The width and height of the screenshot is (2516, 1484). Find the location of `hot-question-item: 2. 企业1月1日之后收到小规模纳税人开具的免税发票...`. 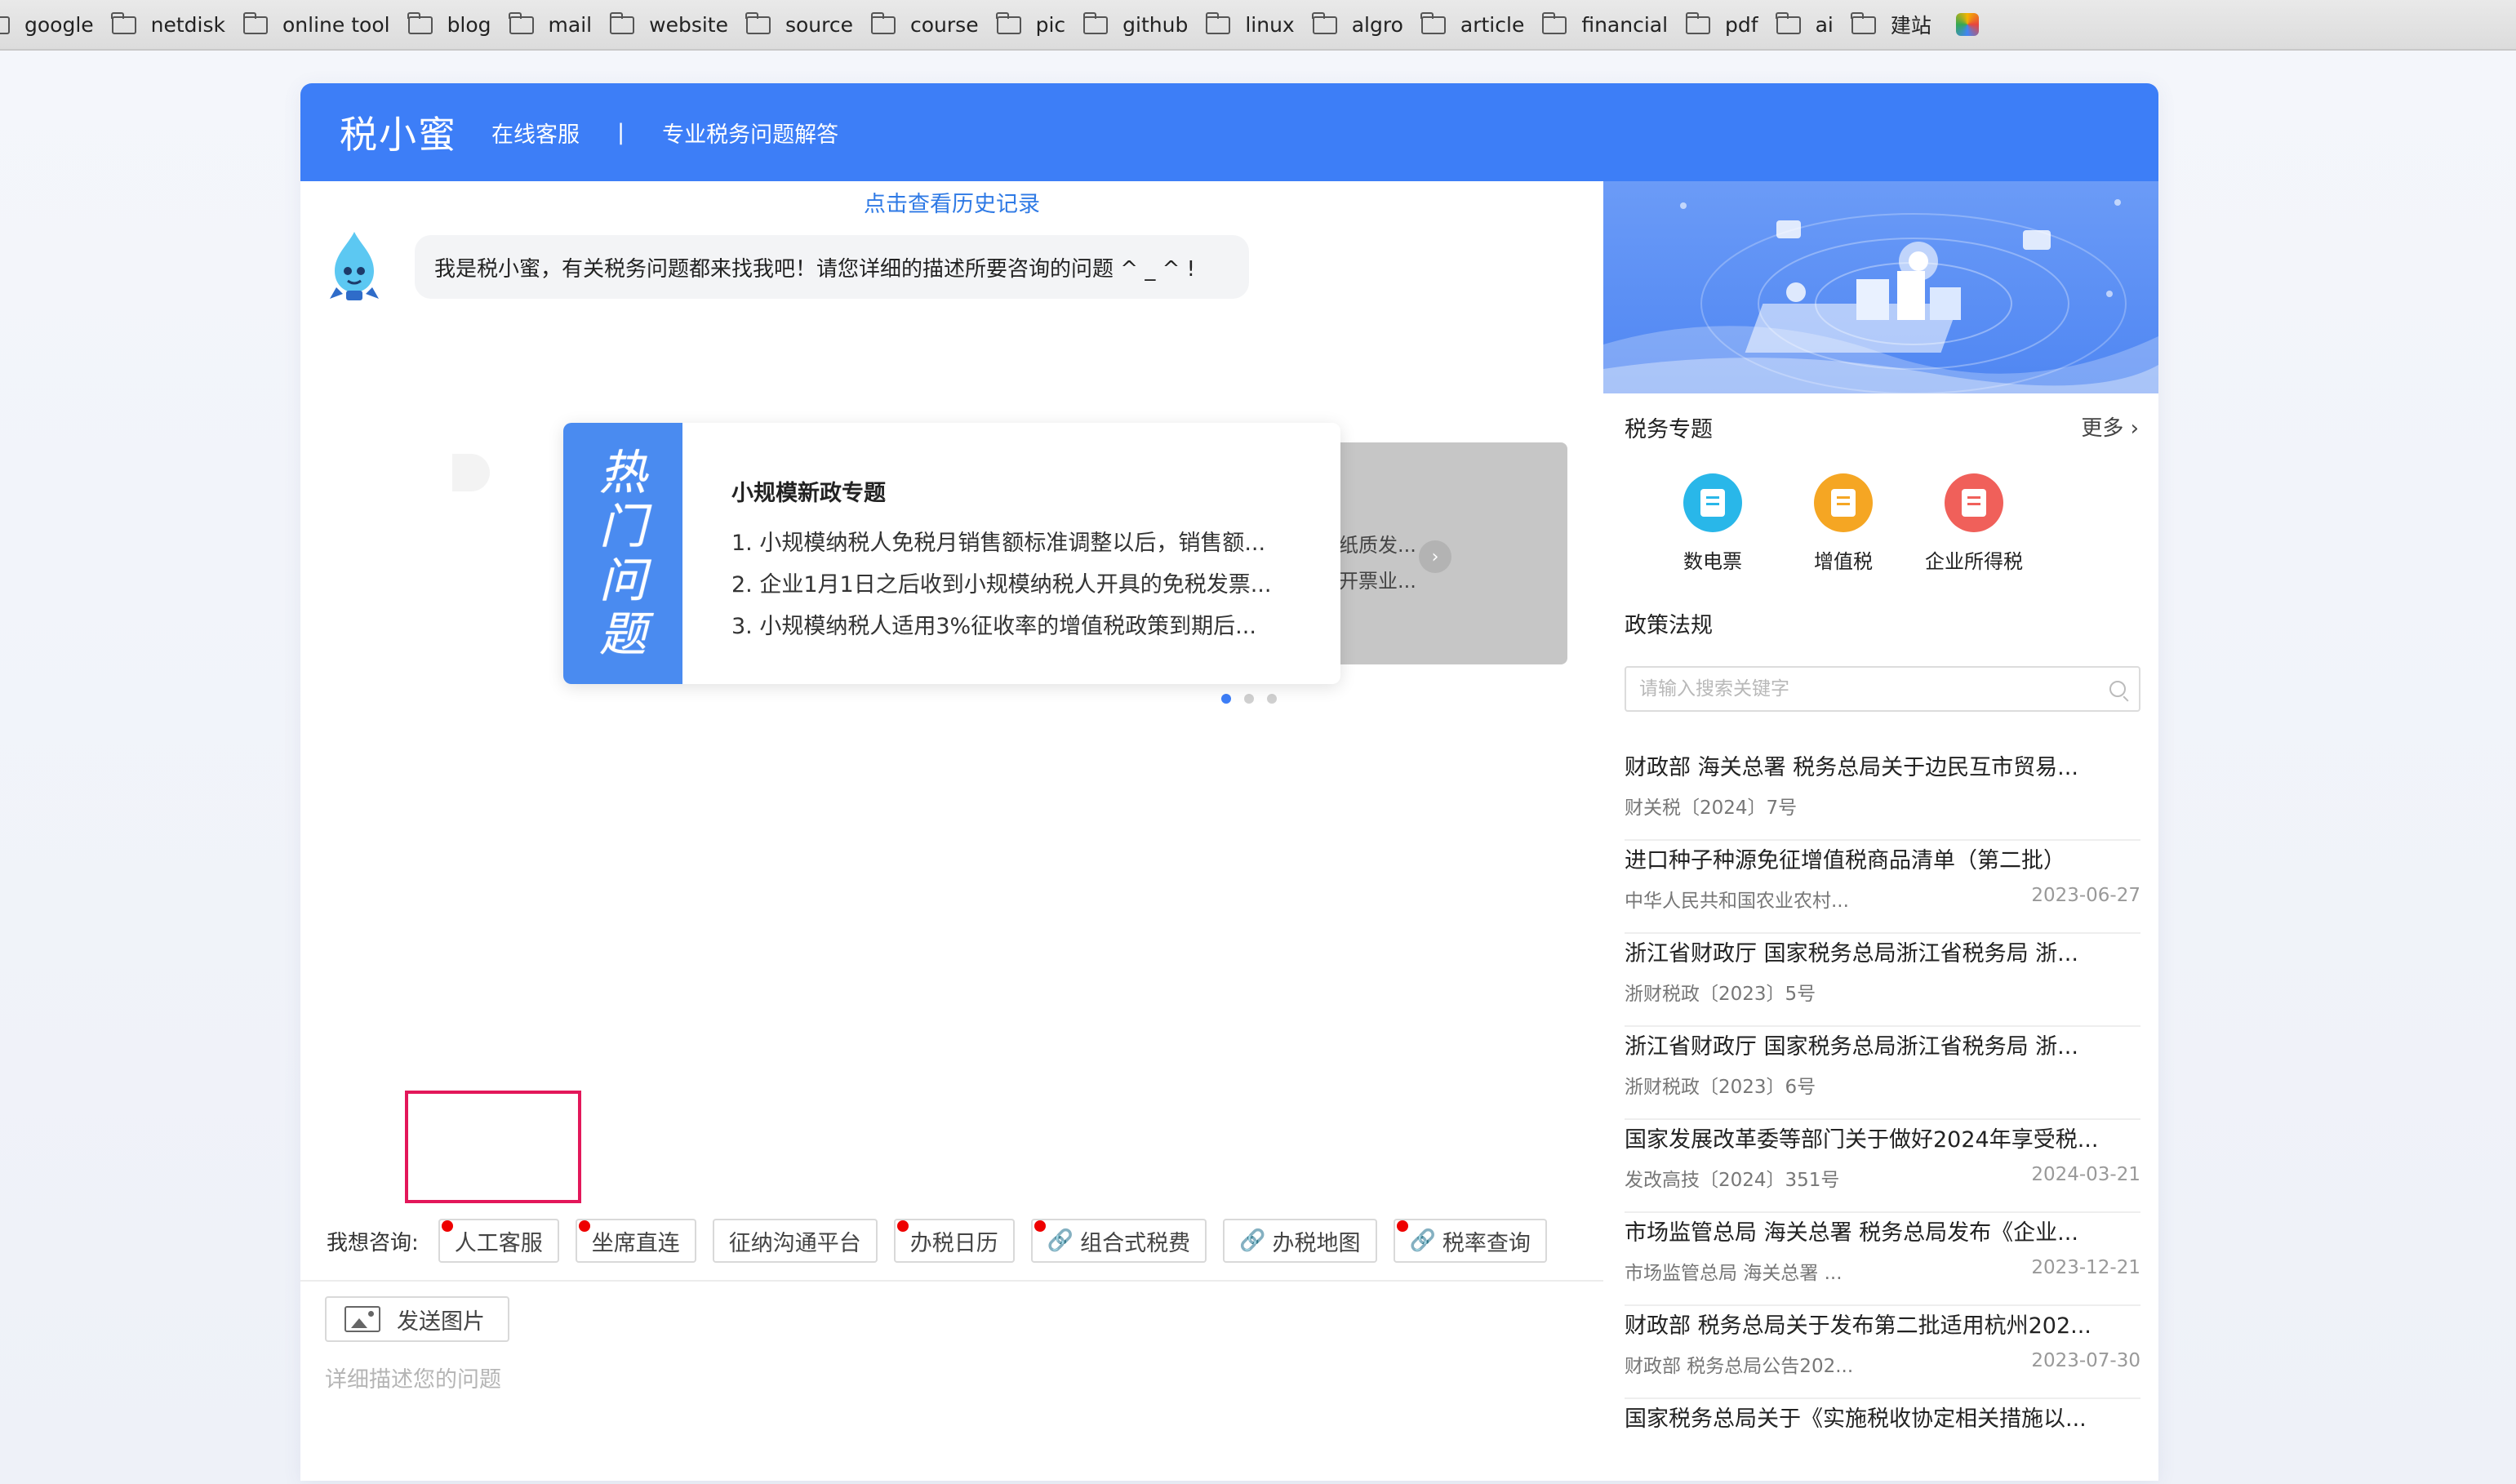

hot-question-item: 2. 企业1月1日之后收到小规模纳税人开具的免税发票... is located at coordinates (1013, 582).